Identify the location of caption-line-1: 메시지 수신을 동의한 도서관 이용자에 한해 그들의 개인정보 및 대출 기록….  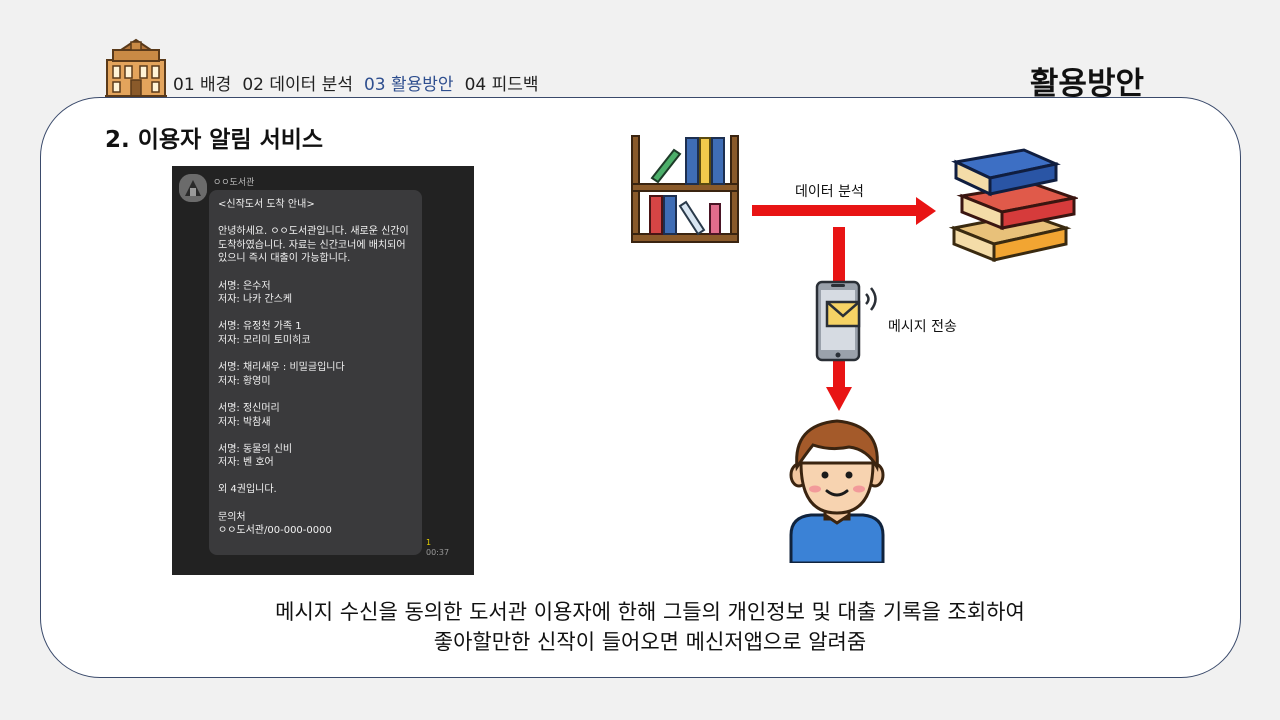
(650, 612).